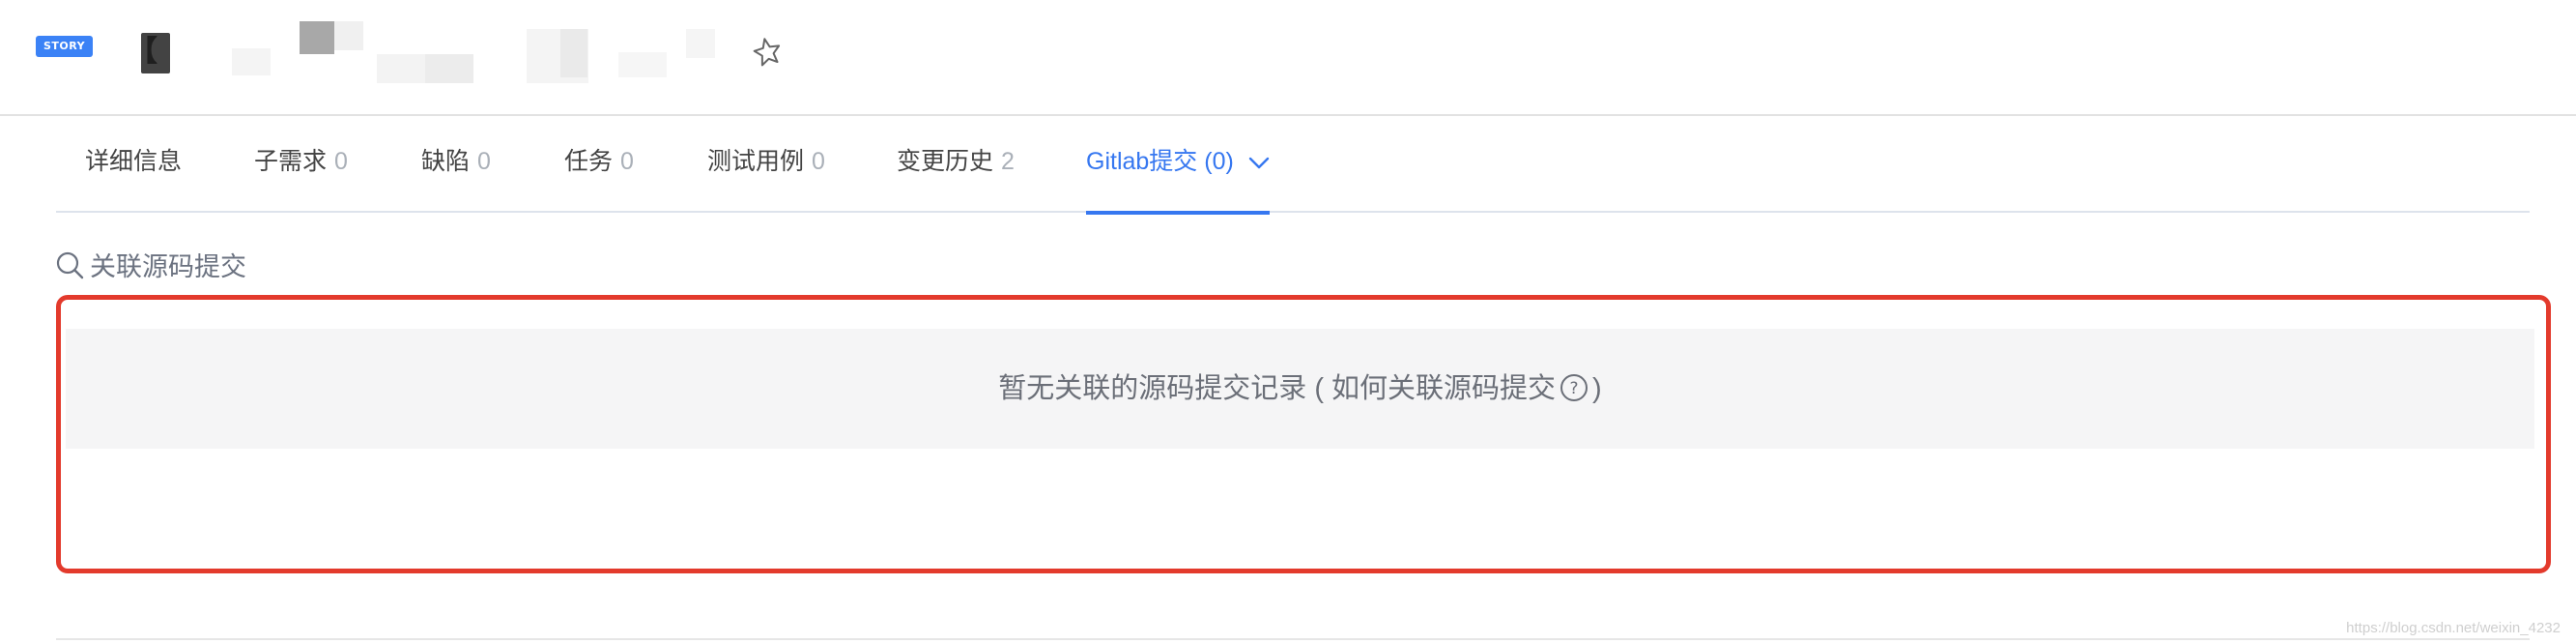  Describe the element at coordinates (1293, 639) in the screenshot. I see `divider` at that location.